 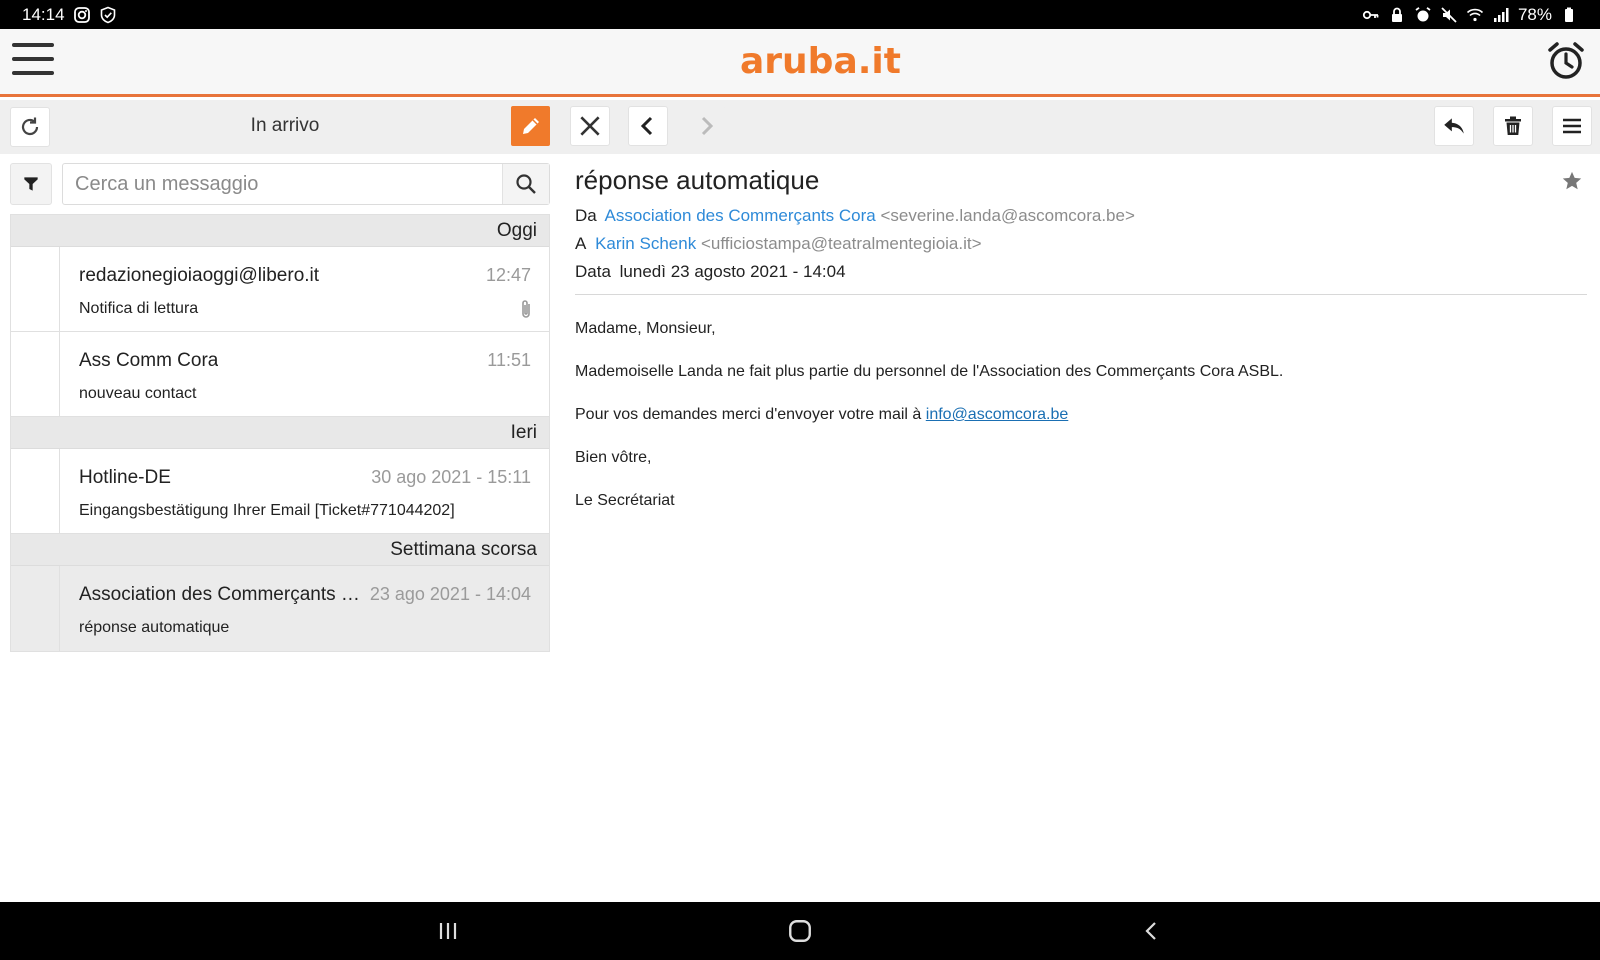 I want to click on folder-title: In arrivo, so click(x=285, y=125).